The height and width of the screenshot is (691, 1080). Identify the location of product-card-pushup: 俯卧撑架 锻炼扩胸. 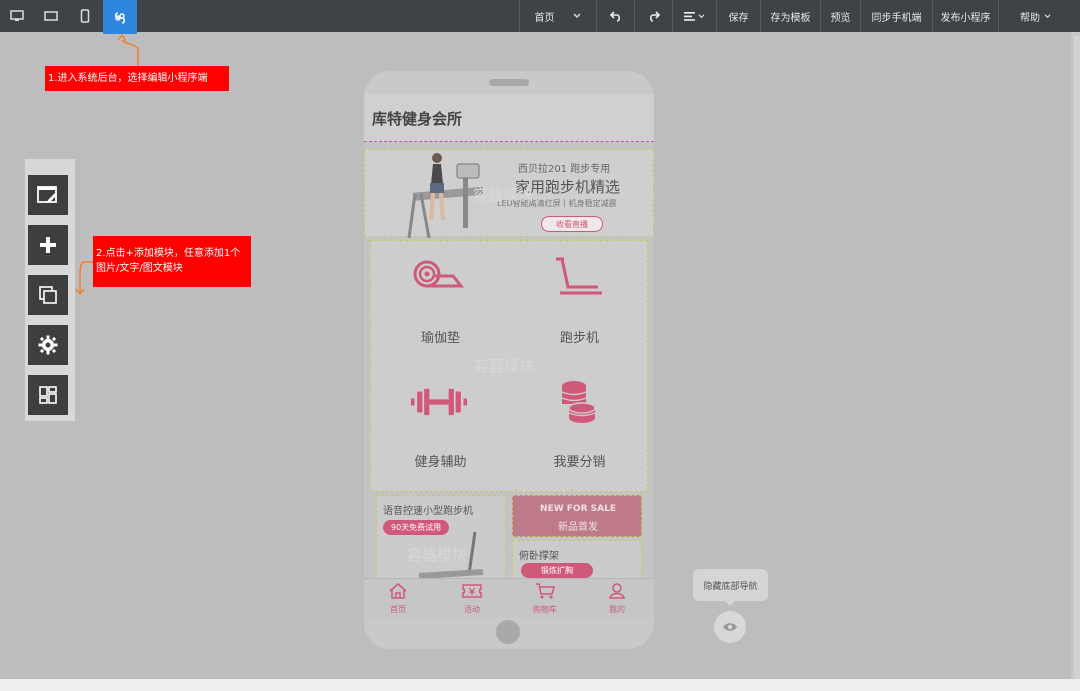
(577, 560).